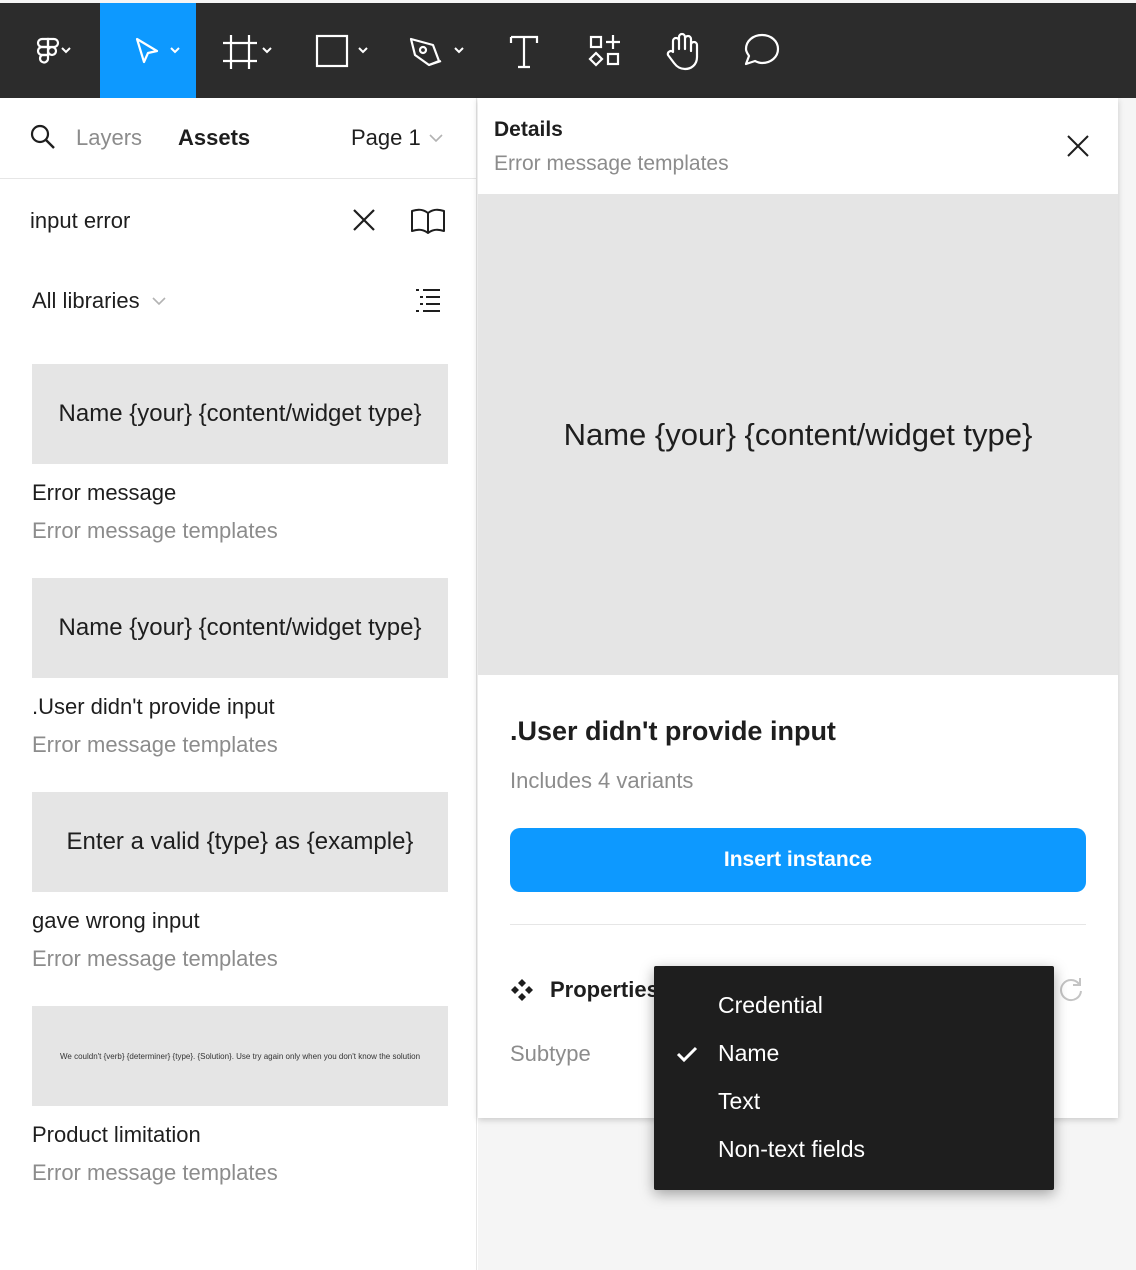 This screenshot has height=1270, width=1136. What do you see at coordinates (611, 147) in the screenshot?
I see `details-header: Details Error message templates` at bounding box center [611, 147].